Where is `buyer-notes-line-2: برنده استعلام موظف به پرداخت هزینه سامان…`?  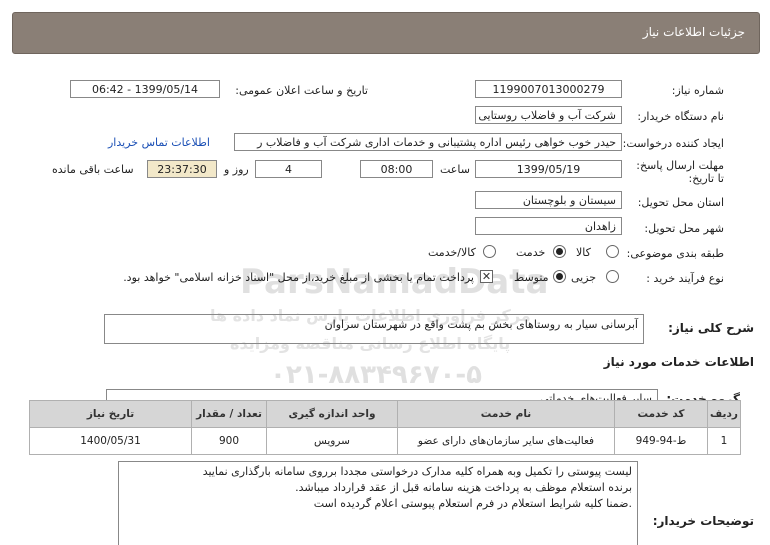 buyer-notes-line-2: برنده استعلام موظف به پرداخت هزینه سامان… is located at coordinates (463, 487).